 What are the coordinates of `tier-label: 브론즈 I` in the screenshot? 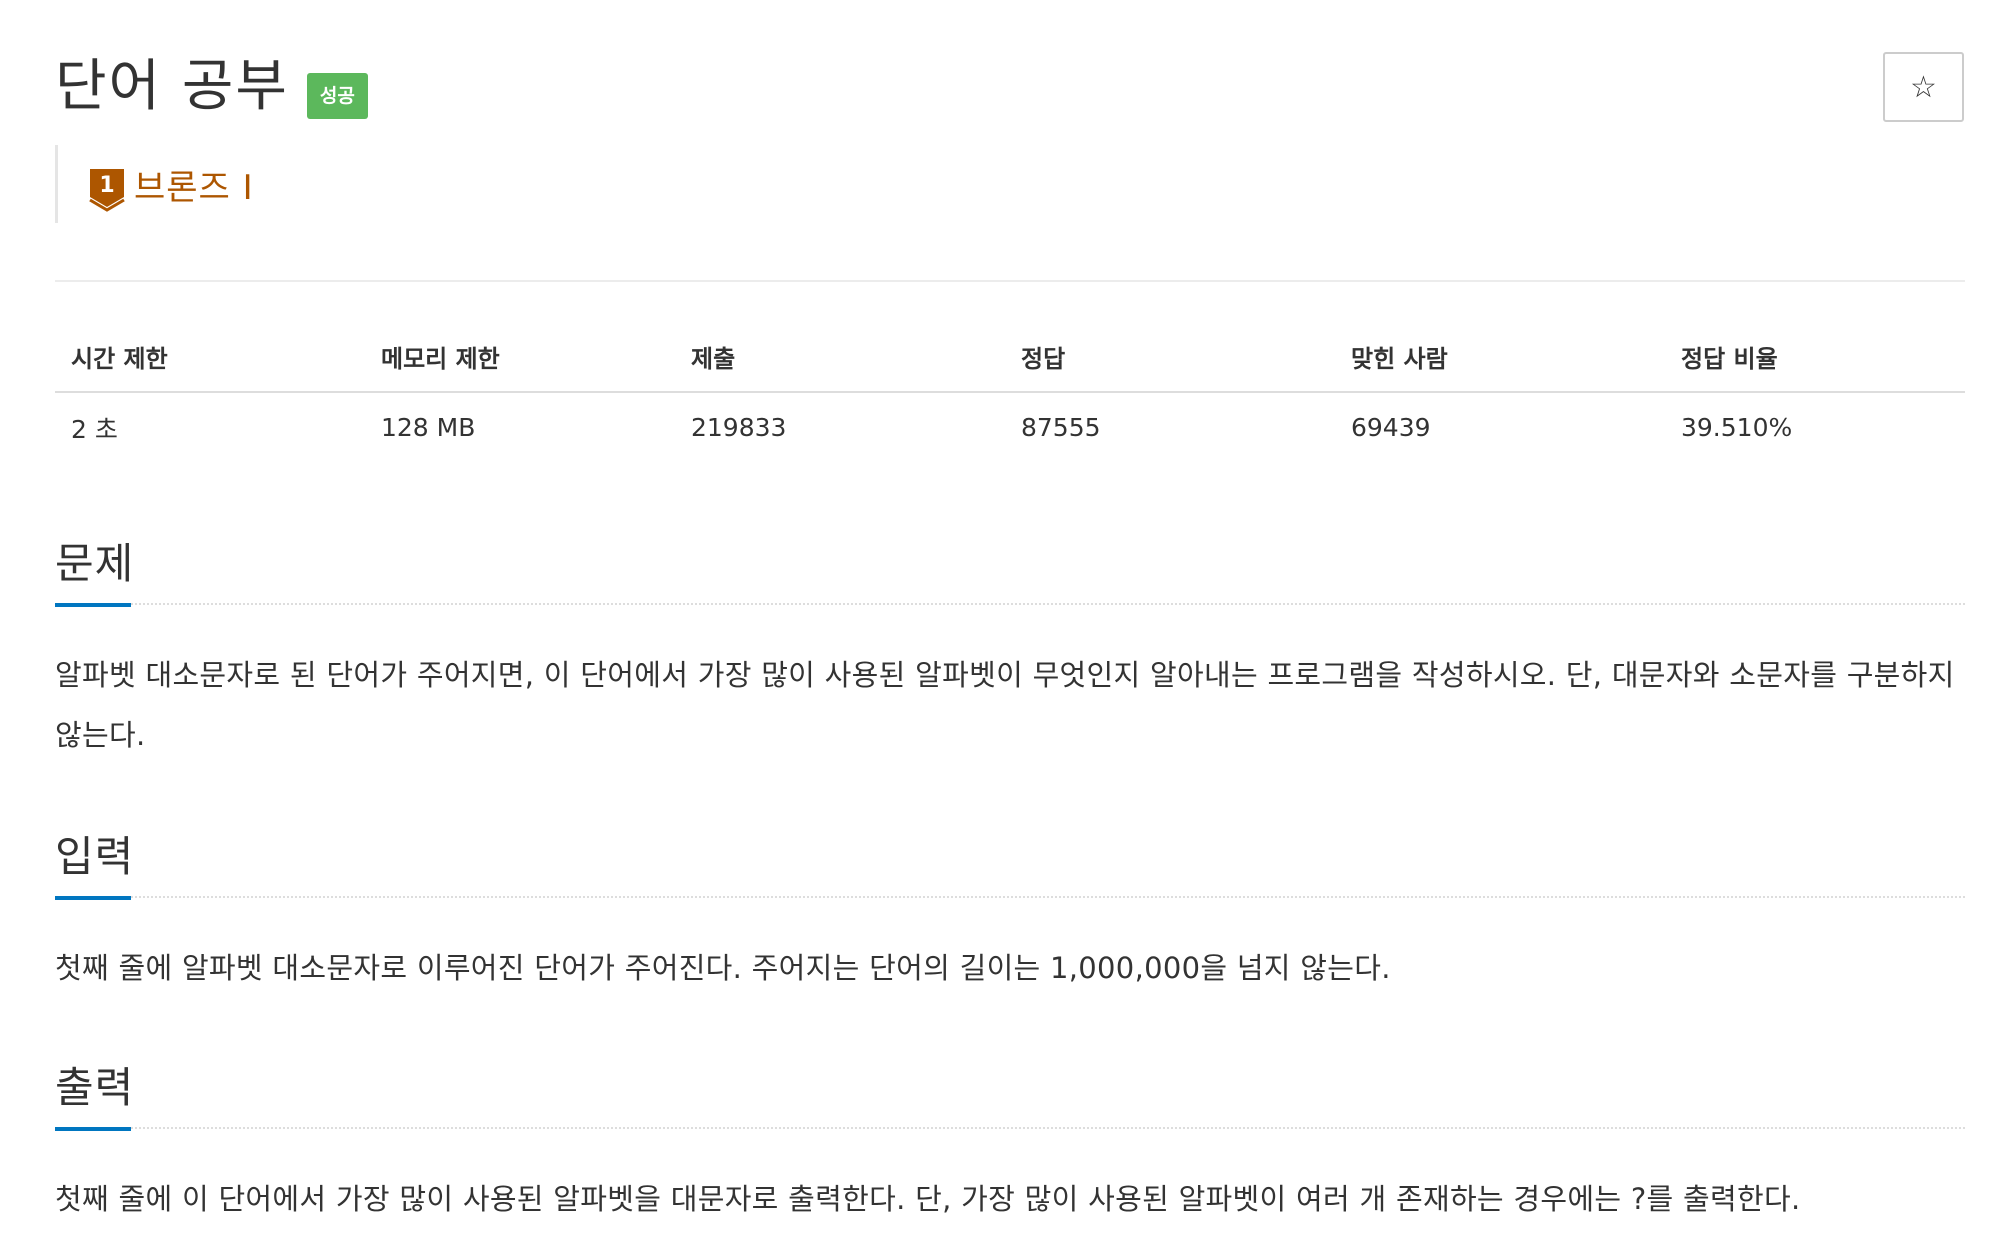 It's located at (194, 184).